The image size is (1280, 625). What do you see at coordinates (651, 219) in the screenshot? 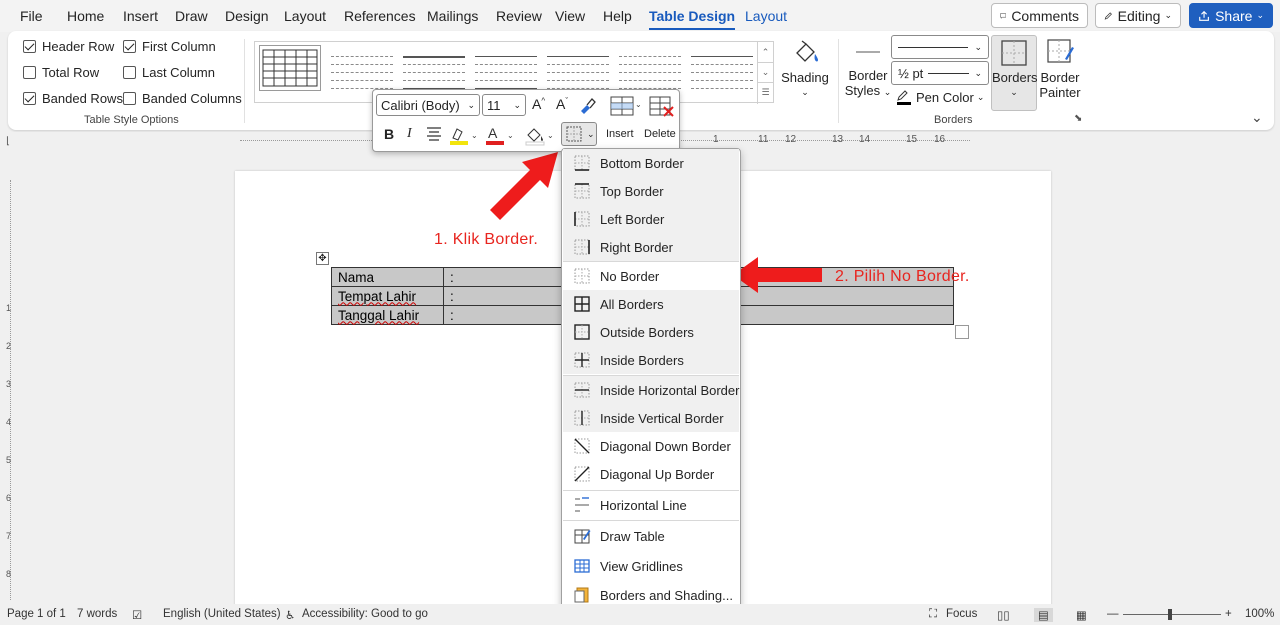
I see `menu-item-left-border: Left Border` at bounding box center [651, 219].